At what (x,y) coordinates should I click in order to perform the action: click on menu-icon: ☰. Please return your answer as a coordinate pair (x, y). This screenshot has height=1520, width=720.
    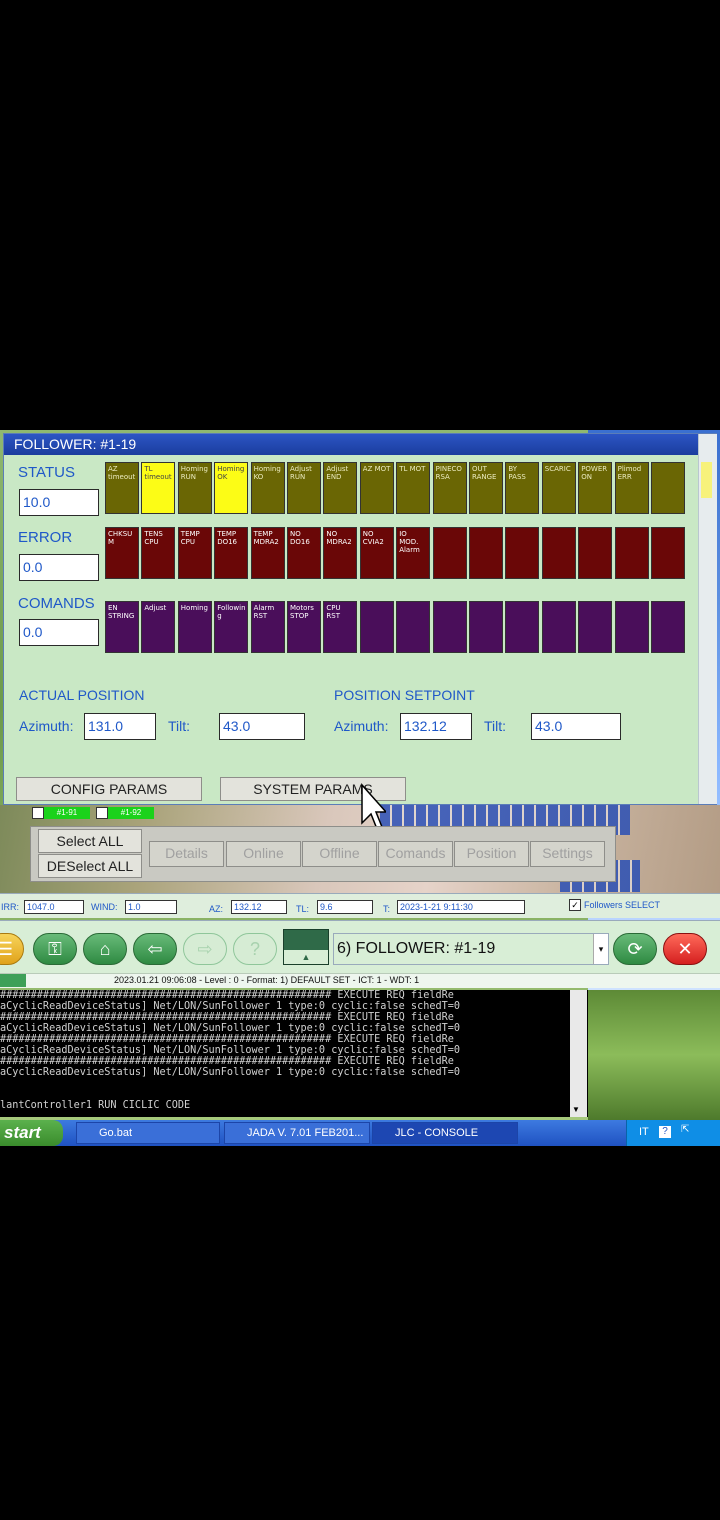
    Looking at the image, I should click on (12, 949).